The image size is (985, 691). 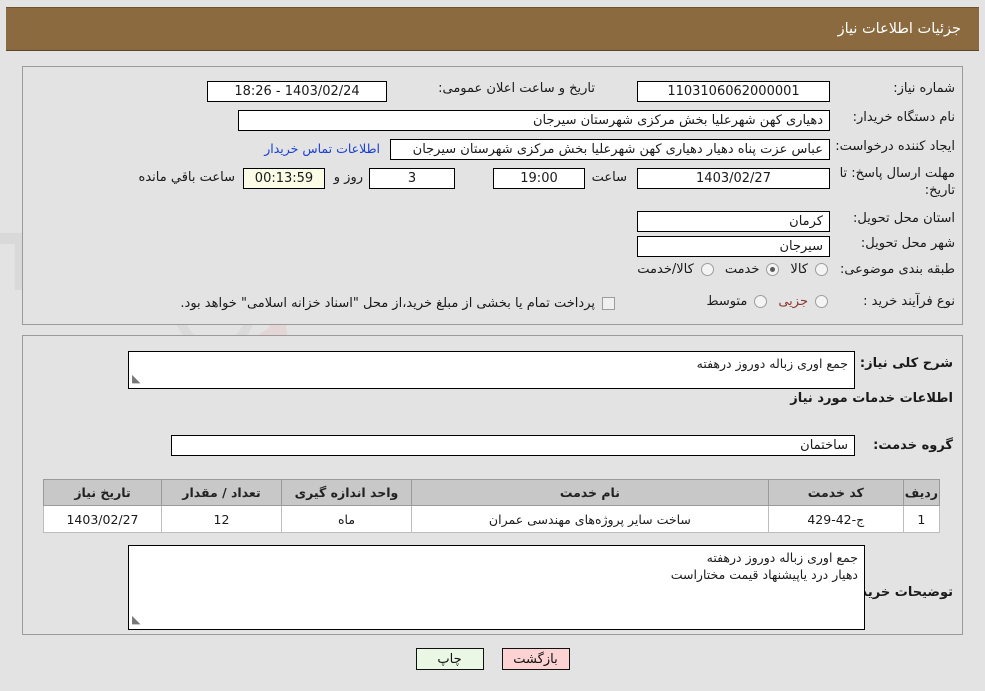 I want to click on row-province: استان محل تحویل:, so click(x=895, y=218).